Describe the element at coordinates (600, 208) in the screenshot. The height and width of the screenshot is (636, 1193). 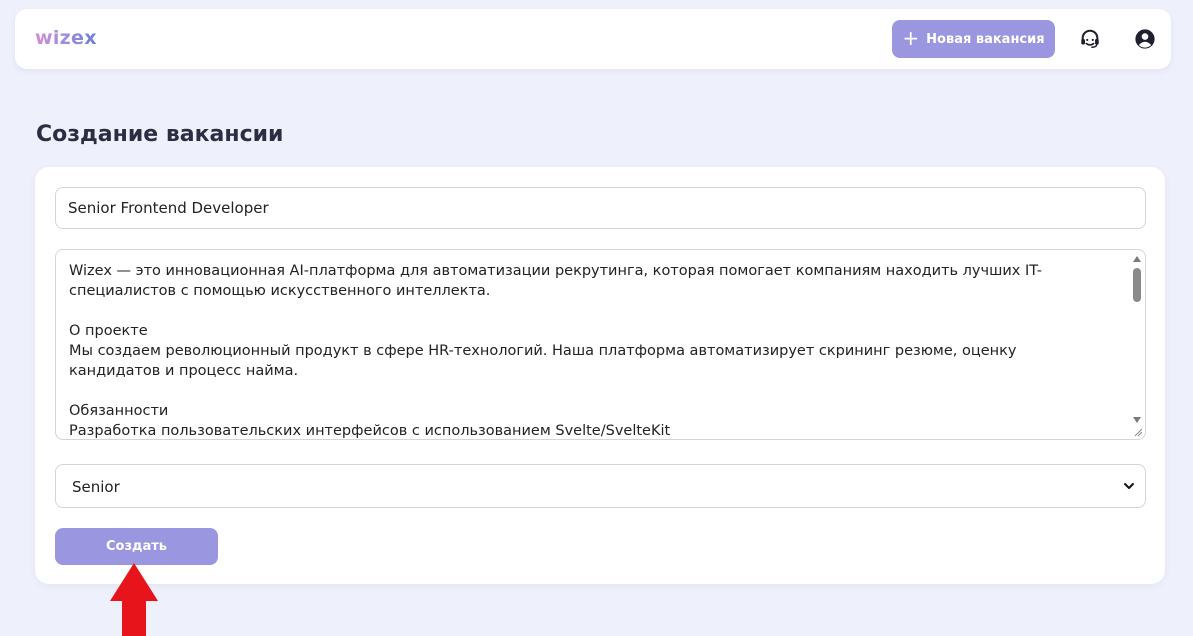
I see `vacancy-title-input` at that location.